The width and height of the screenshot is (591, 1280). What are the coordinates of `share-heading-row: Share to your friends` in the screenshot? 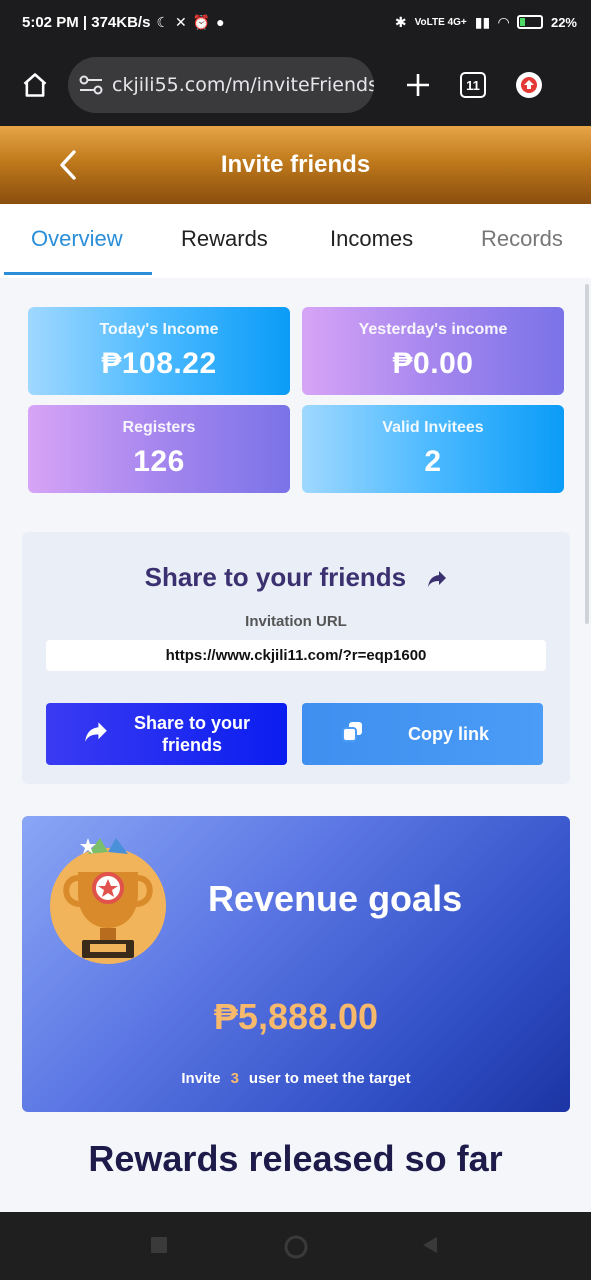 It's located at (296, 578).